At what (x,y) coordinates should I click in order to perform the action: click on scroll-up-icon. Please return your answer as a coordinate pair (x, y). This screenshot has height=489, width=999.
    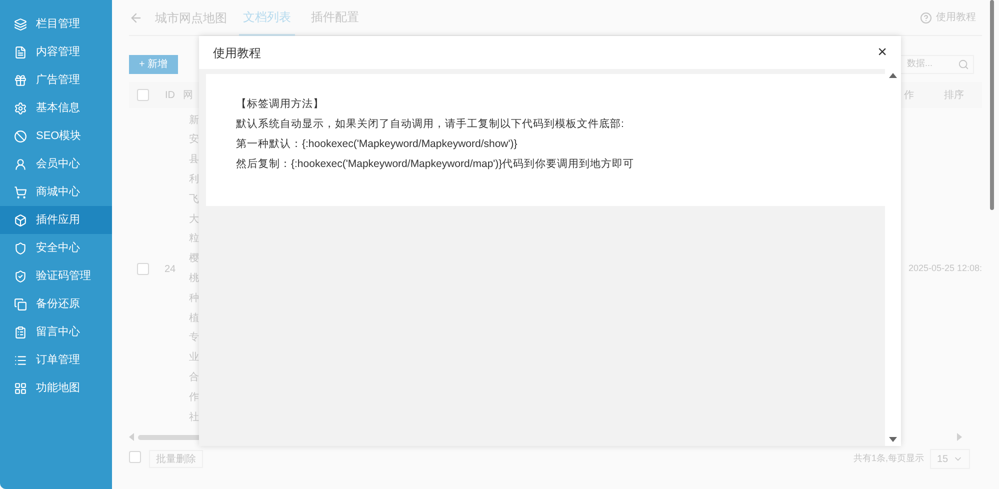
    Looking at the image, I should click on (893, 75).